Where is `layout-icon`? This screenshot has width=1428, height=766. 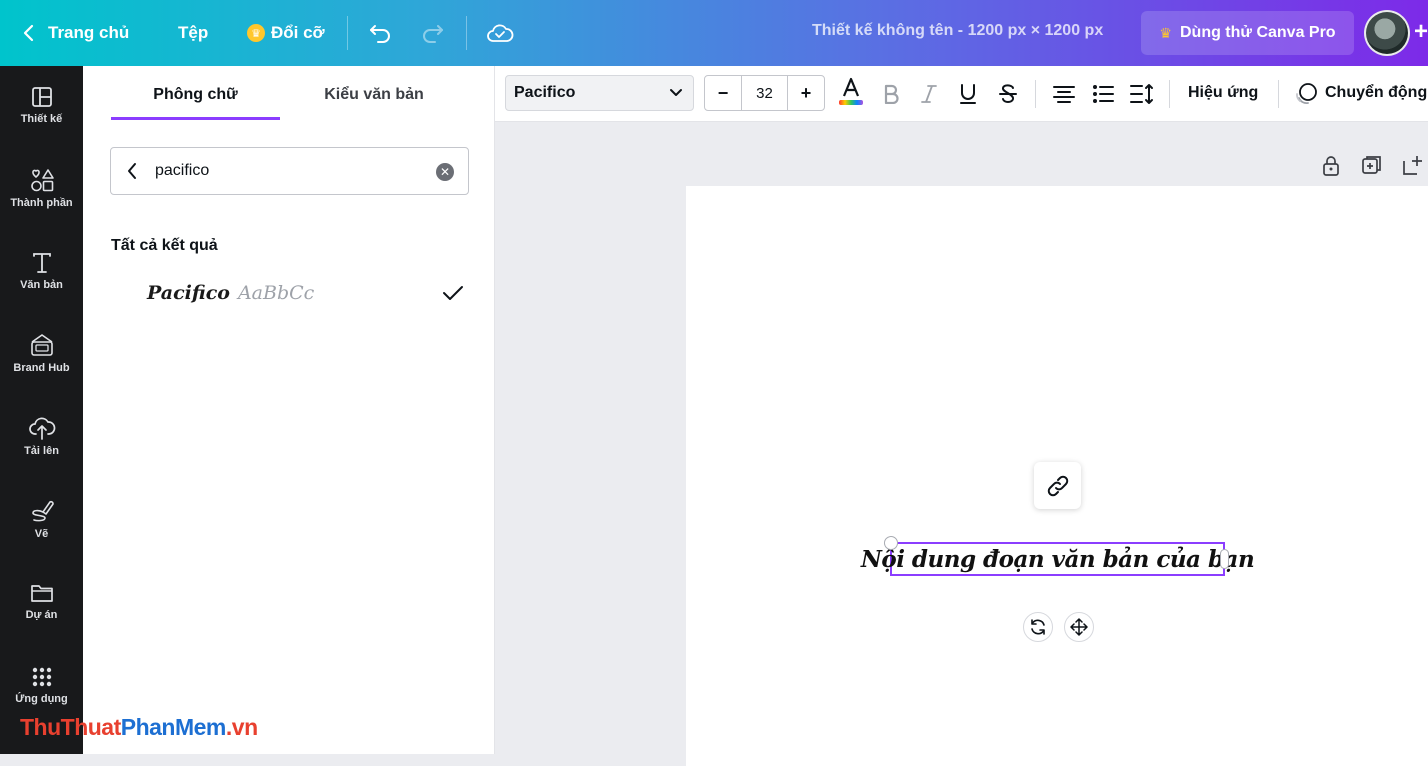
layout-icon is located at coordinates (42, 99).